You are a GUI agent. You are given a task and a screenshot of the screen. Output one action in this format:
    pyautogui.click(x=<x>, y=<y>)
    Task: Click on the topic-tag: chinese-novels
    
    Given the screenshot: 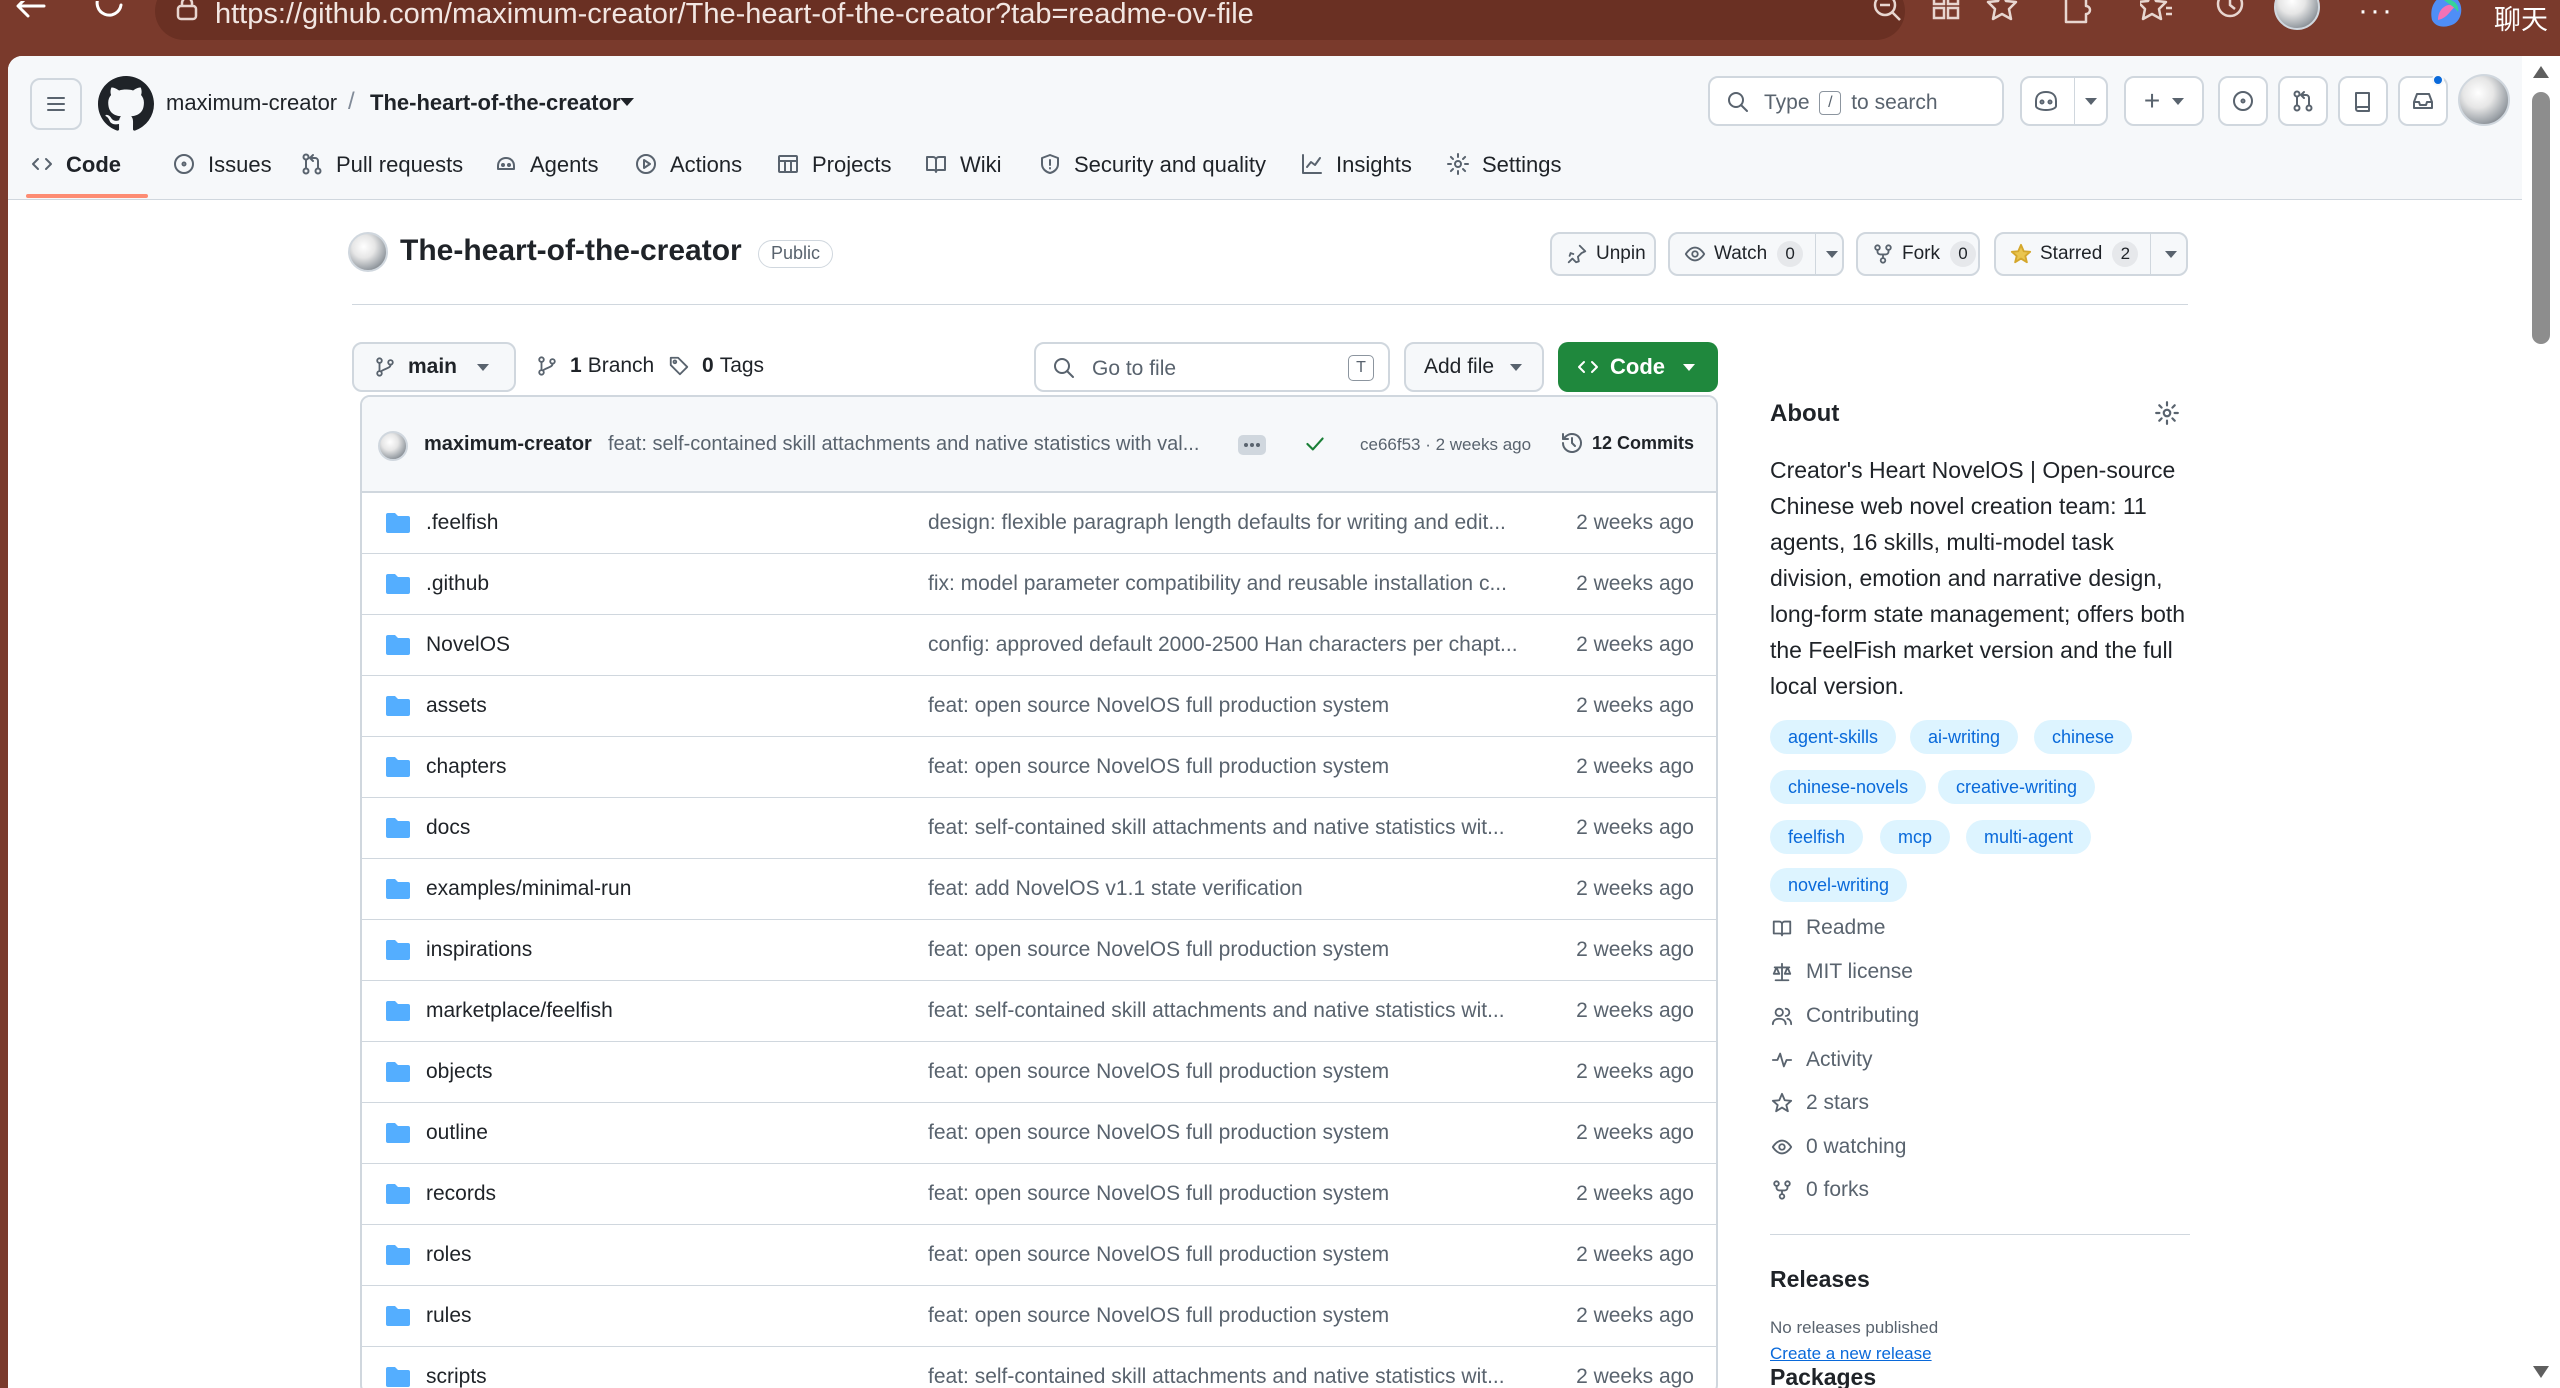 What is the action you would take?
    pyautogui.click(x=1848, y=787)
    